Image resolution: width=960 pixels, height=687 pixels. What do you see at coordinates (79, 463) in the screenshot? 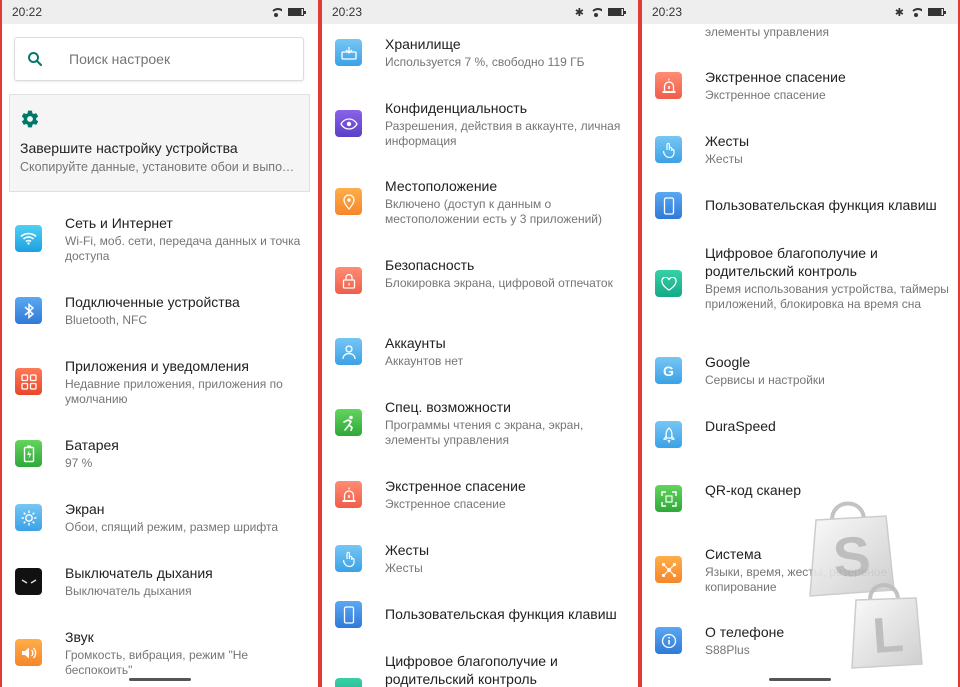
I see `item-subtitle: 97 %` at bounding box center [79, 463].